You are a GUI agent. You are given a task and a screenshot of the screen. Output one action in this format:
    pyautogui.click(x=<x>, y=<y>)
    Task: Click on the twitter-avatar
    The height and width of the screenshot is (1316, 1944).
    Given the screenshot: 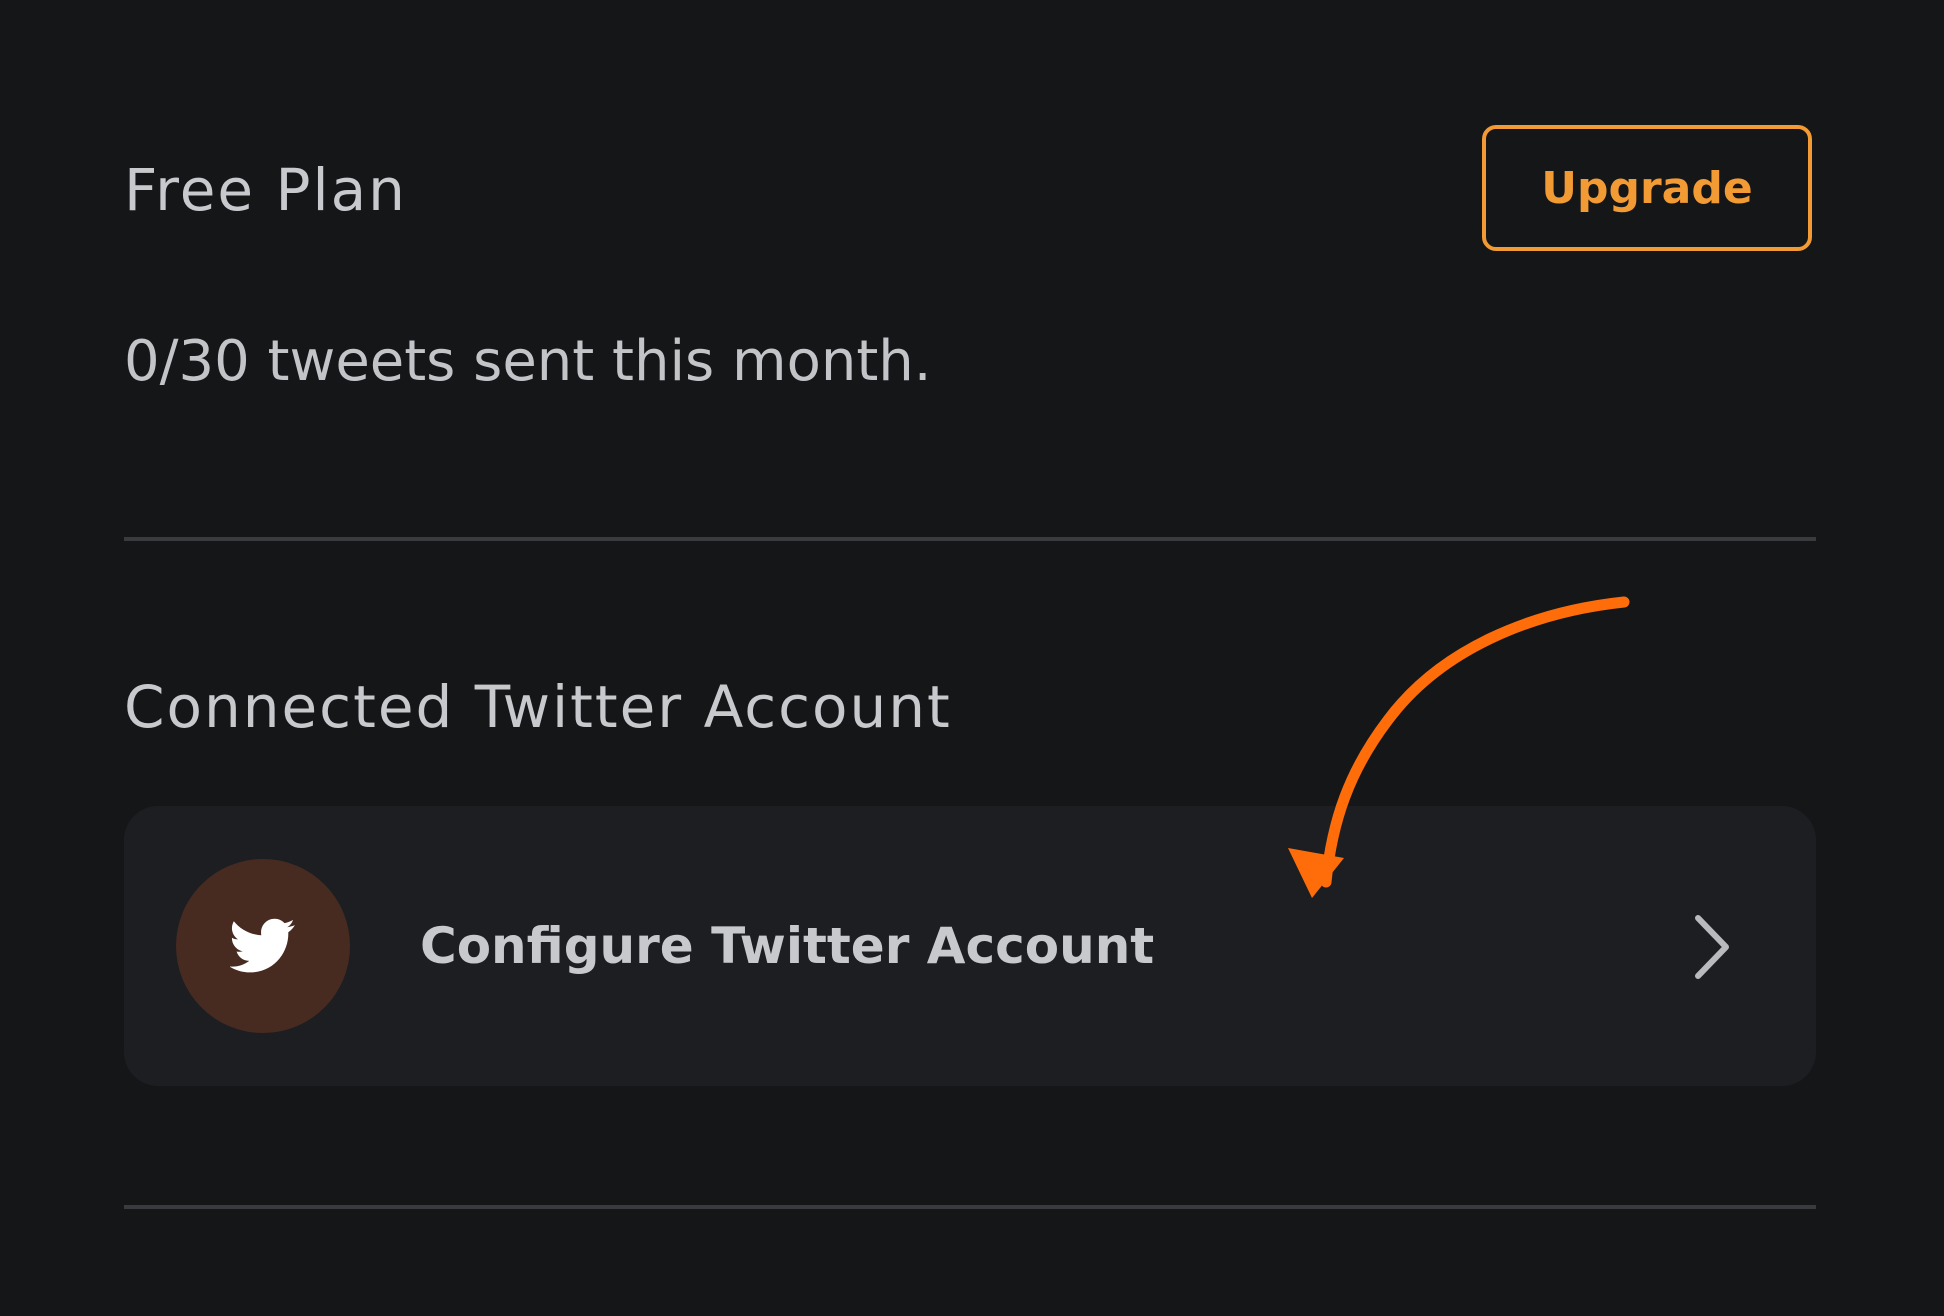 What is the action you would take?
    pyautogui.click(x=263, y=946)
    